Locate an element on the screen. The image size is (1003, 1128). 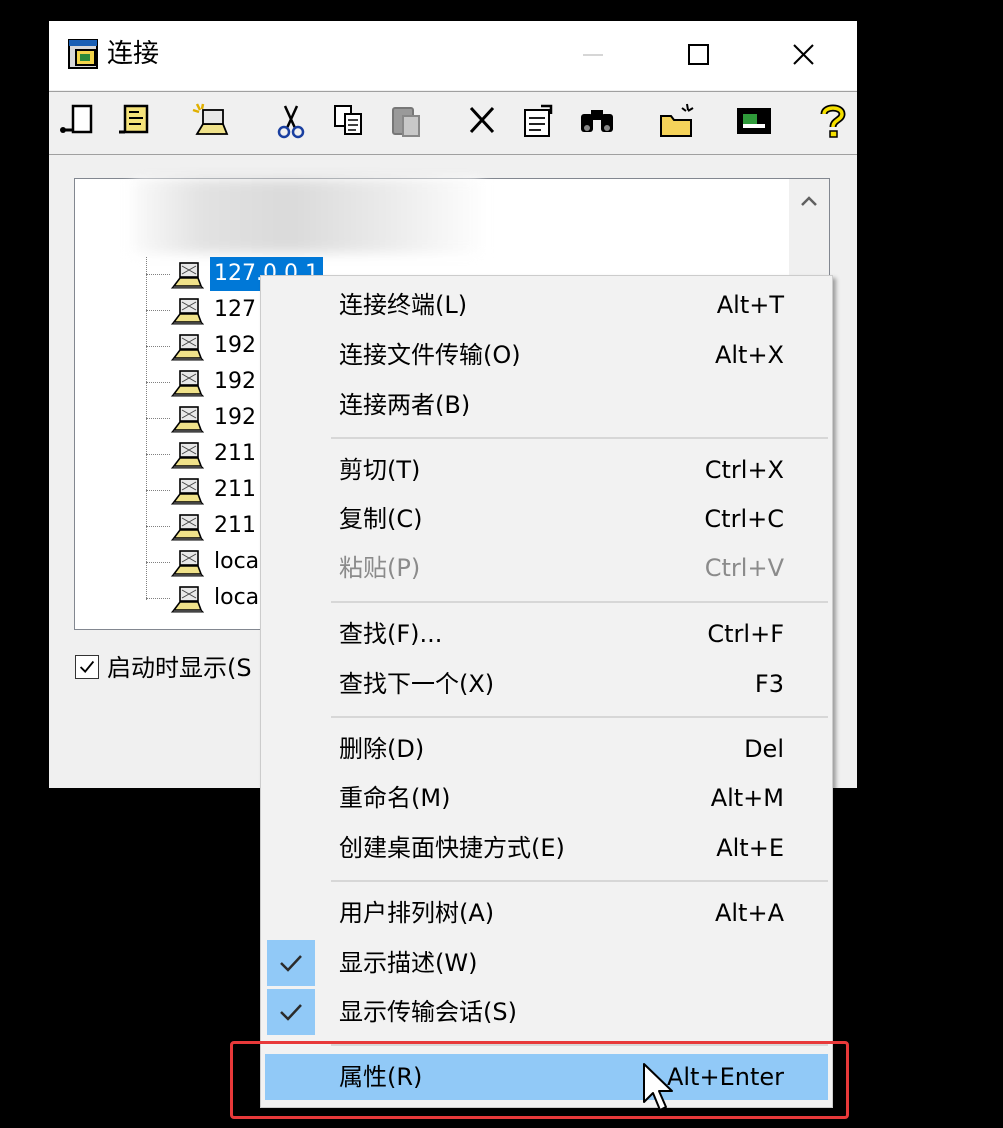
menu-item-create-desktop-shortcut: 创建桌面快捷方式(E) Alt+E is located at coordinates (546, 848).